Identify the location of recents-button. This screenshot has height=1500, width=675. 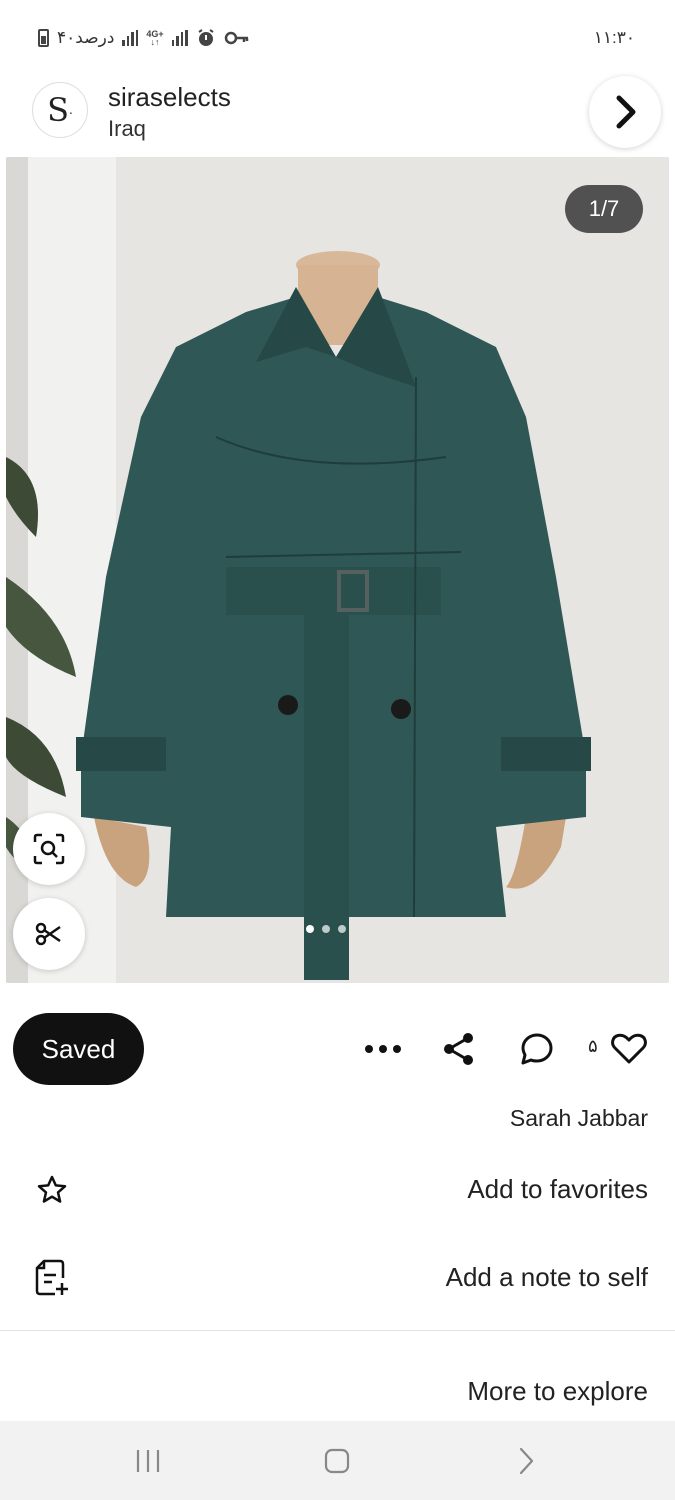
(148, 1461).